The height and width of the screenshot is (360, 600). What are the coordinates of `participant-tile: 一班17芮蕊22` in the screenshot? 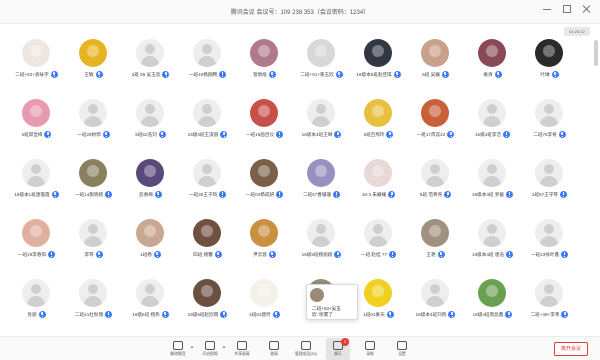 It's located at (435, 126).